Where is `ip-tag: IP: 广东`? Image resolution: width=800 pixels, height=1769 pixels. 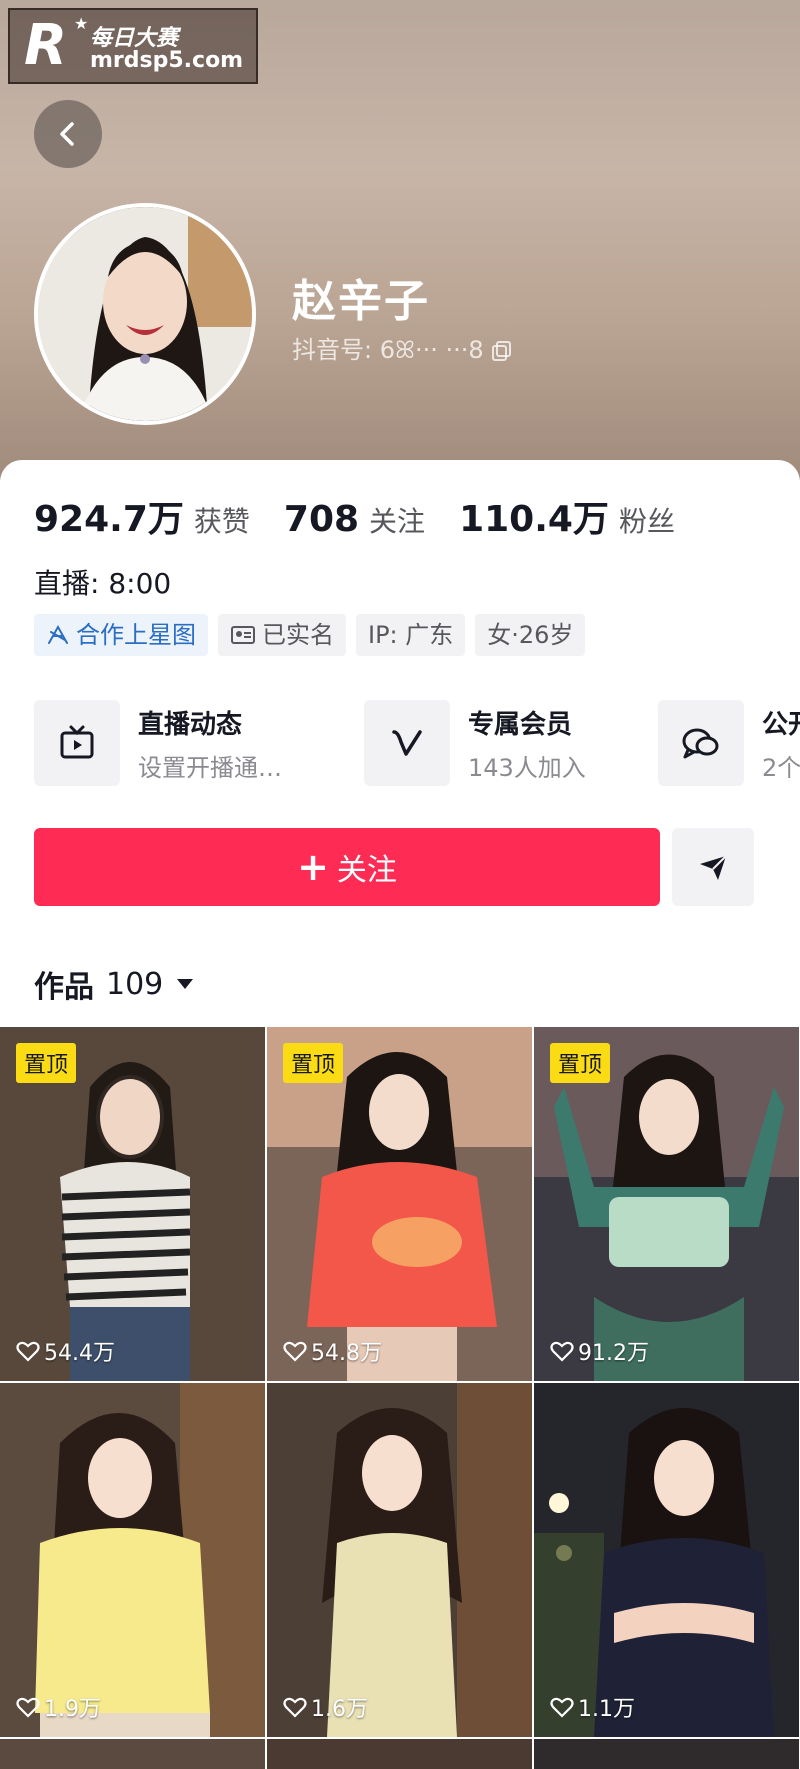
ip-tag: IP: 广东 is located at coordinates (411, 635).